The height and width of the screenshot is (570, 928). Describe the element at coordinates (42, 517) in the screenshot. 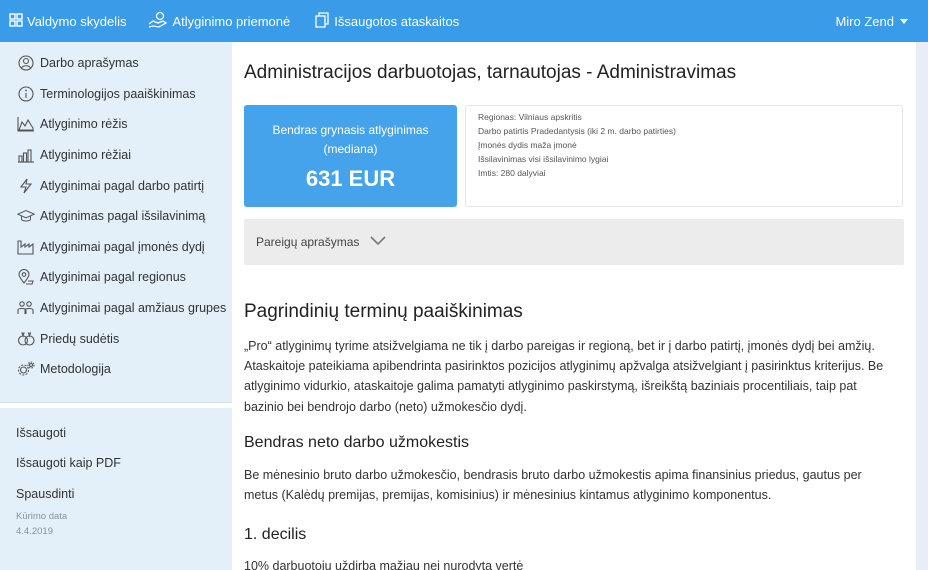

I see `created-date-label: Kūrimo data` at that location.